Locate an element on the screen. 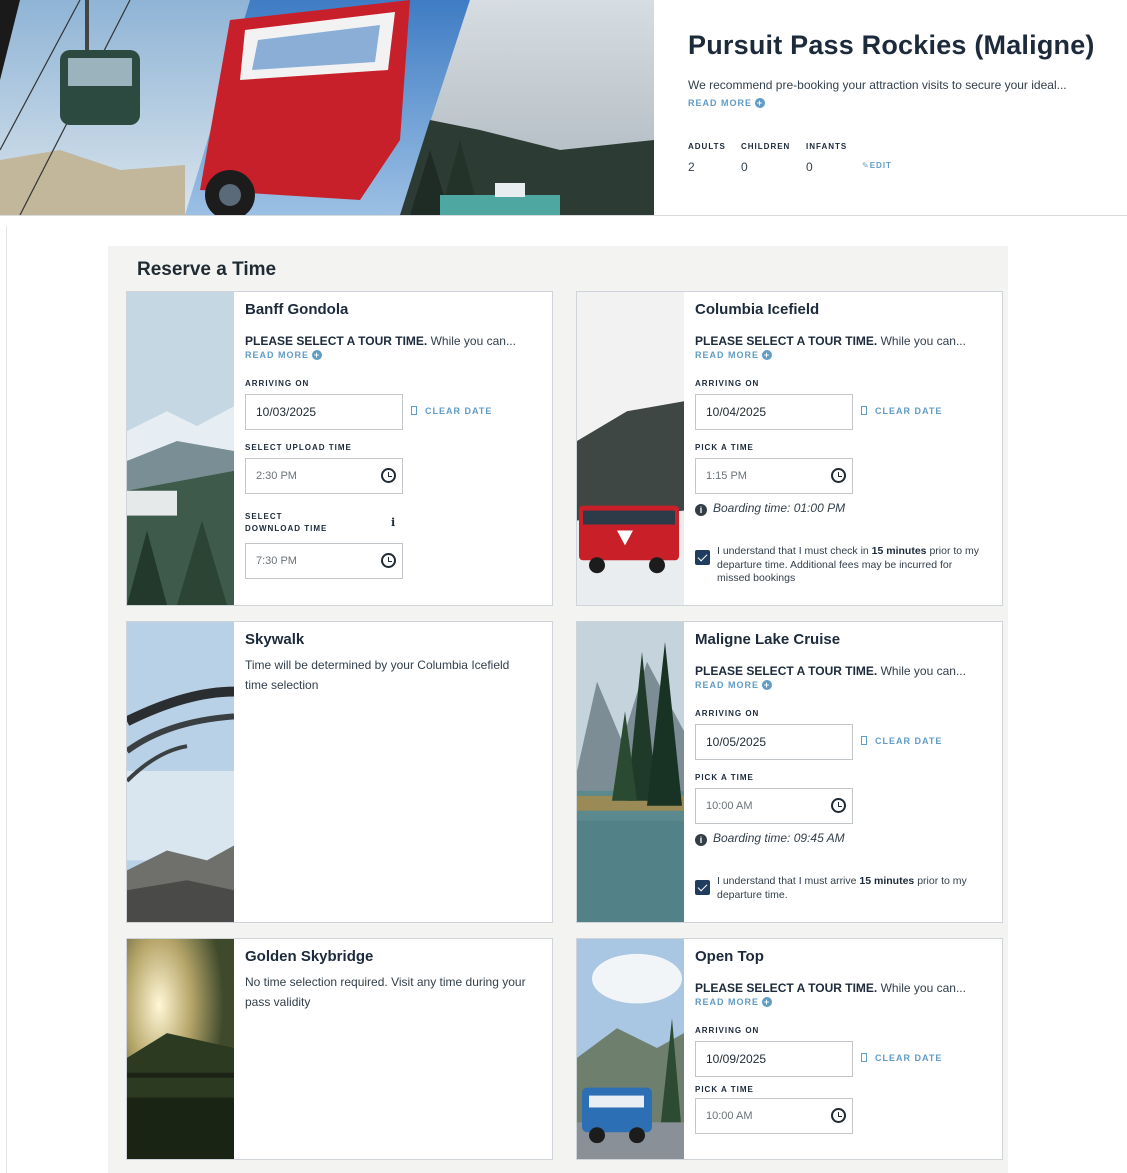 The image size is (1127, 1173). card-title: Golden Skybridge is located at coordinates (309, 956).